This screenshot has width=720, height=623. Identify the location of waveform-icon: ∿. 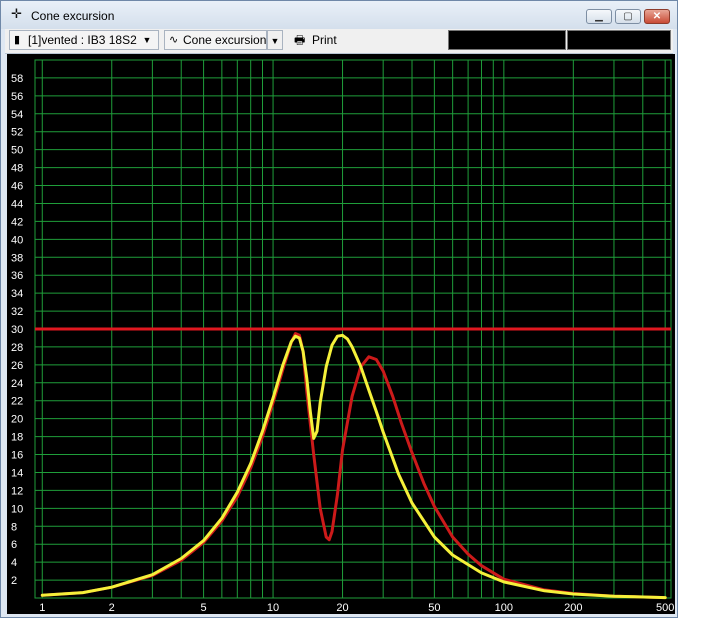
(174, 40).